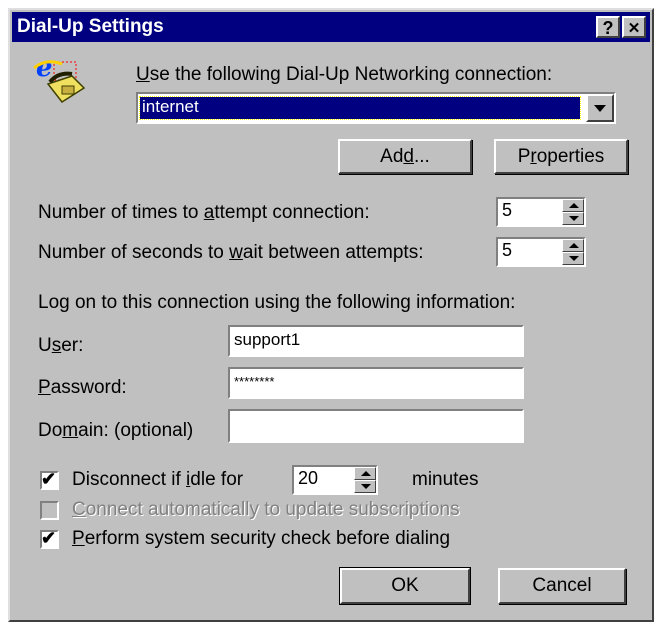  I want to click on idle-increment-button, so click(365, 473).